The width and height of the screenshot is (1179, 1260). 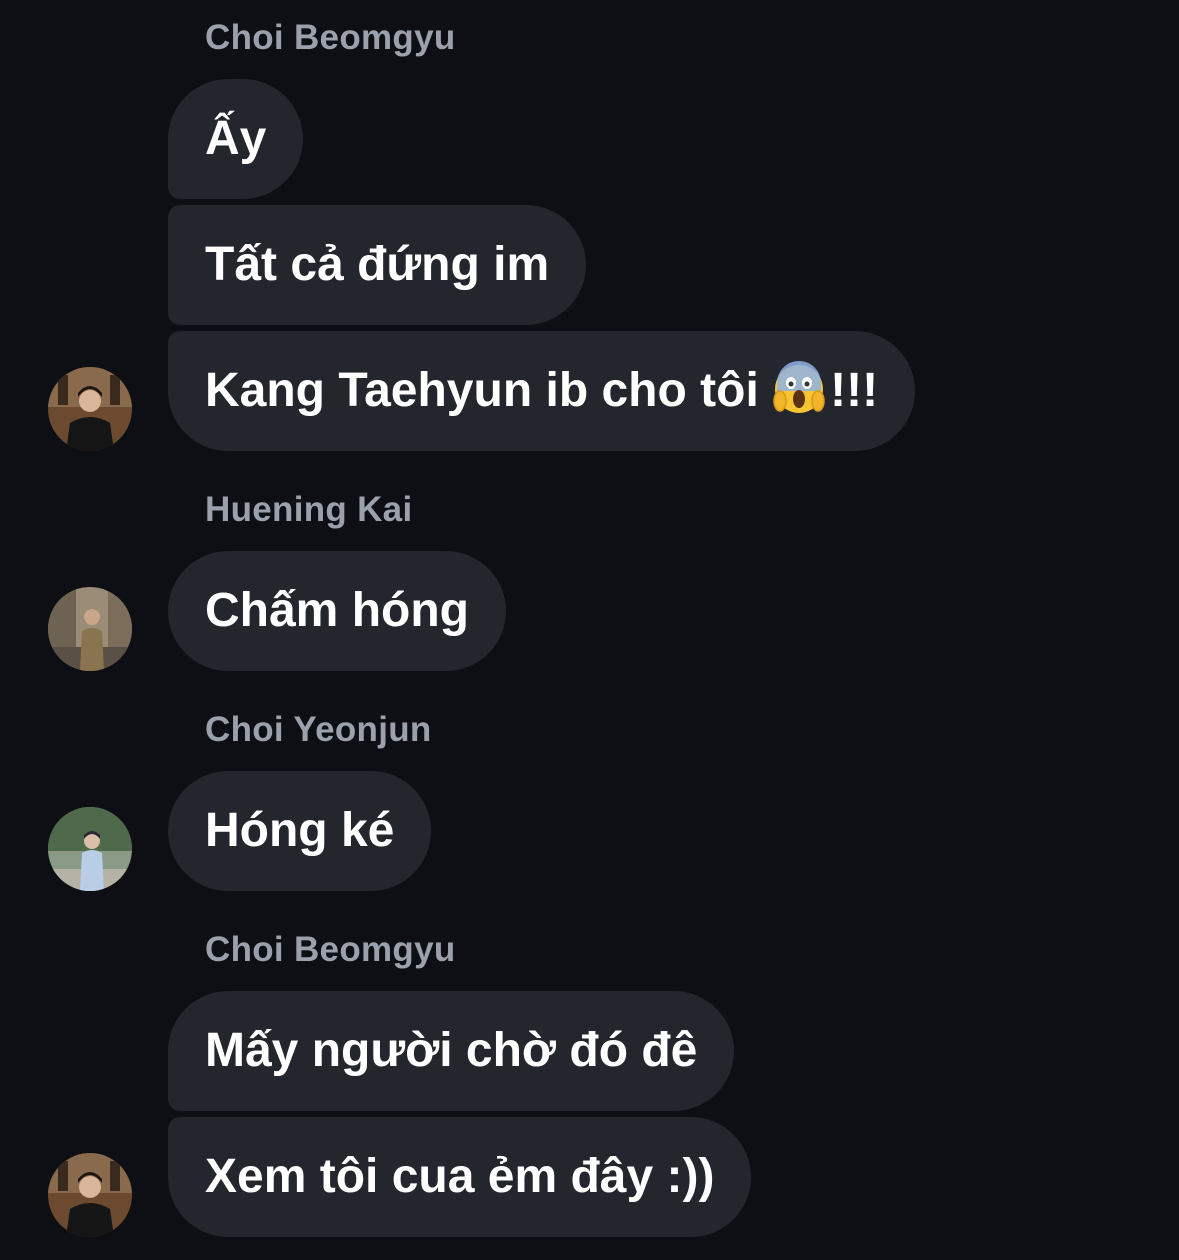 What do you see at coordinates (318, 729) in the screenshot?
I see `sender-name: Choi Yeonjun` at bounding box center [318, 729].